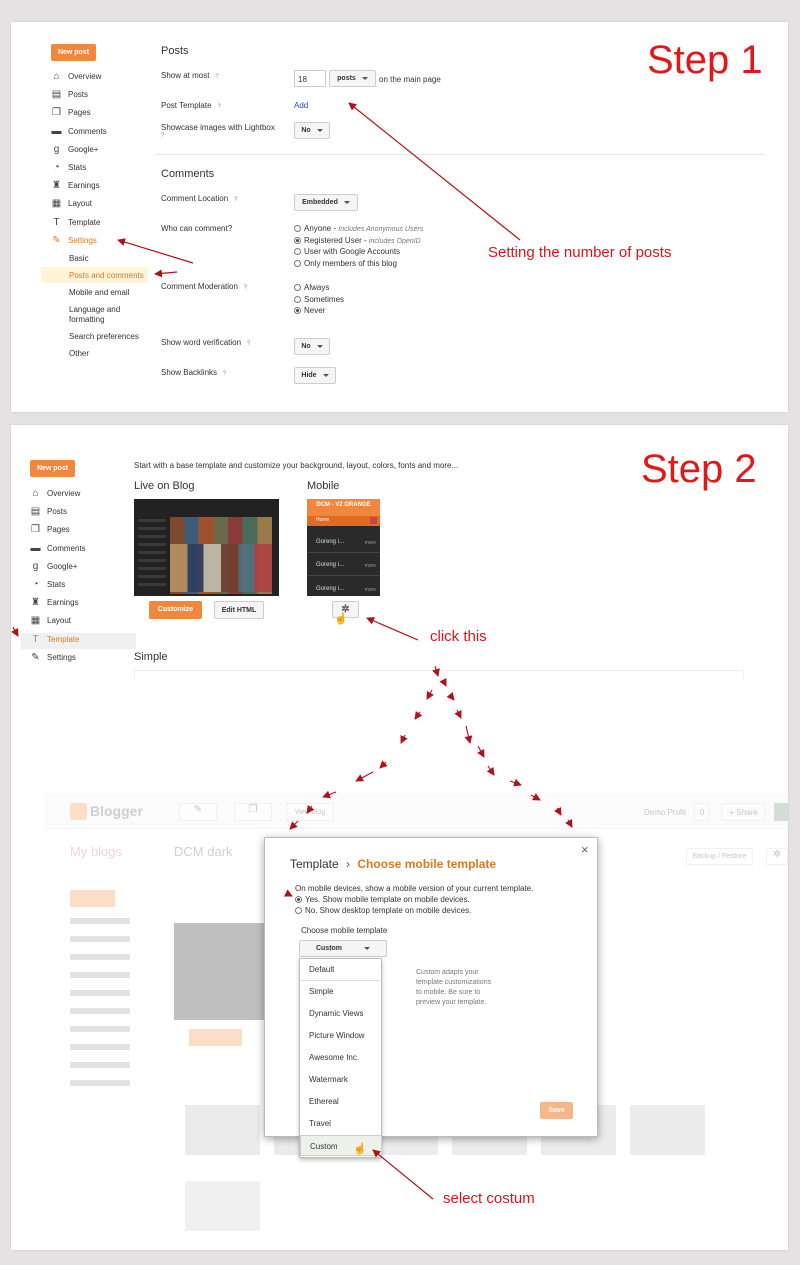 The image size is (800, 1265). Describe the element at coordinates (175, 51) in the screenshot. I see `posts-section-title: Posts` at that location.